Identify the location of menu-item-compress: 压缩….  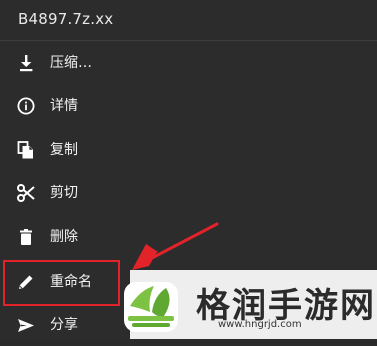
(188, 63).